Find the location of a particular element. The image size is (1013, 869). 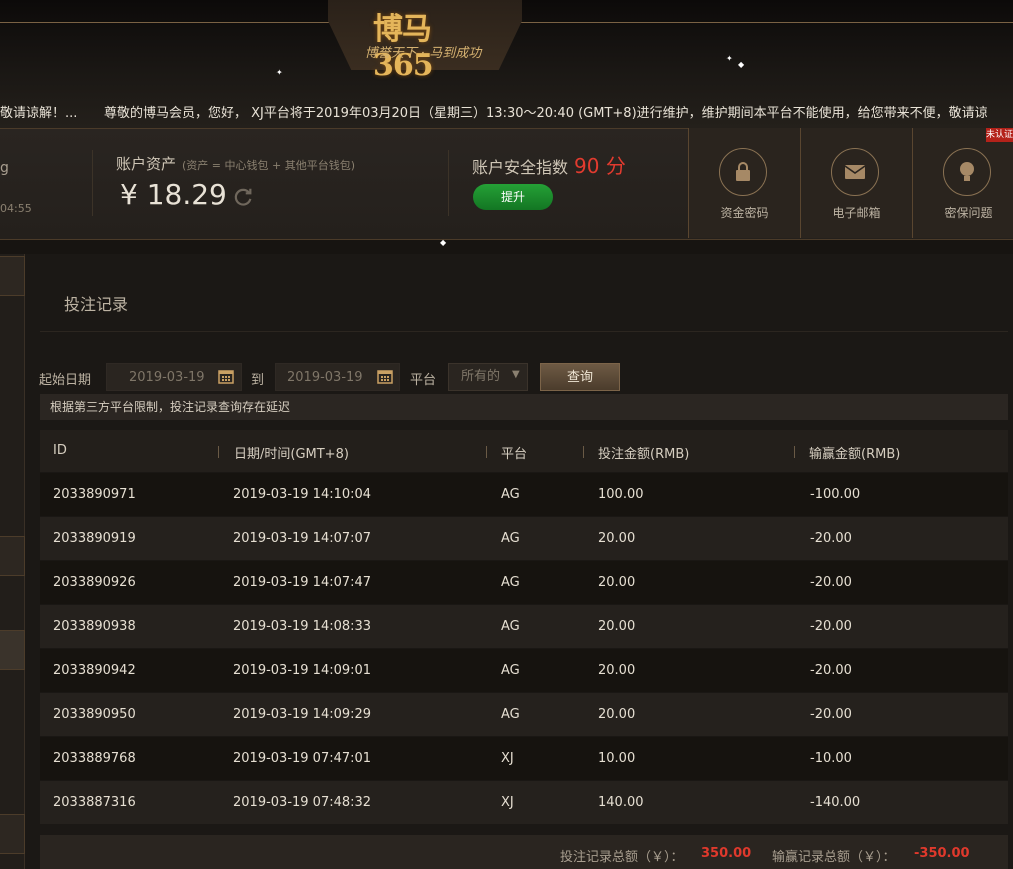

left-sidebar is located at coordinates (12, 561).